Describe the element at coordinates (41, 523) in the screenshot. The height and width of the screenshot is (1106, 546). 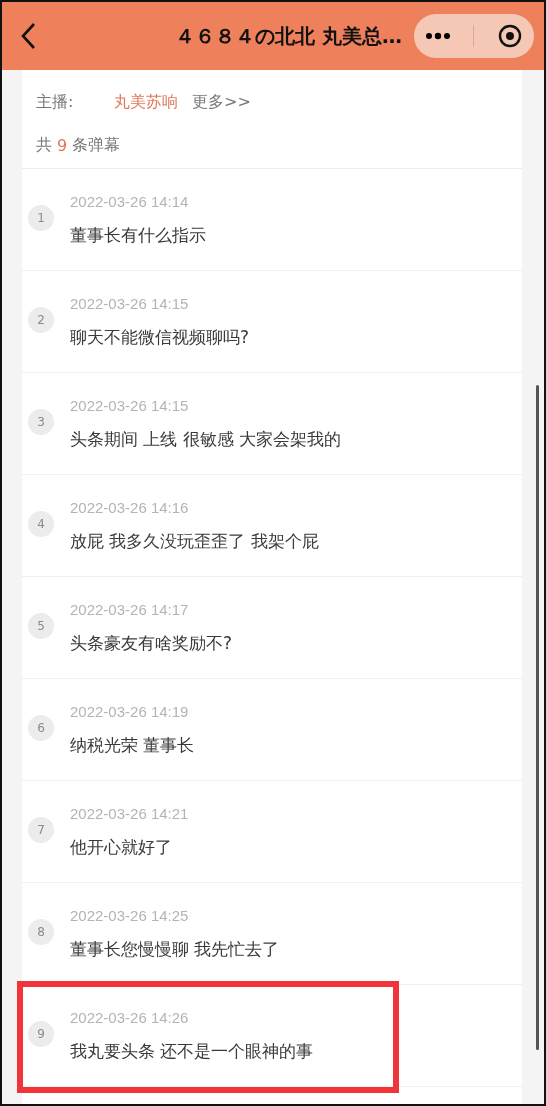
I see `index-badge: 4` at that location.